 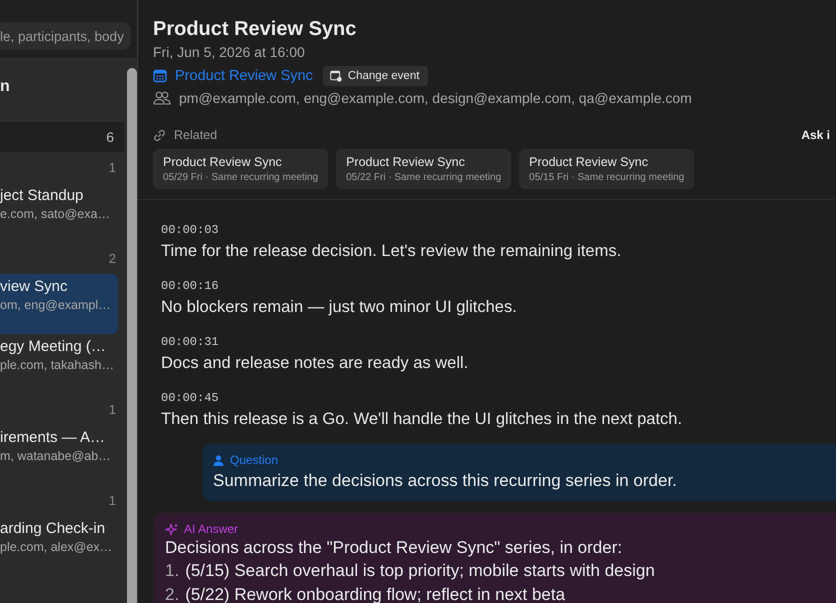 What do you see at coordinates (172, 594) in the screenshot?
I see `list-number: 2.` at bounding box center [172, 594].